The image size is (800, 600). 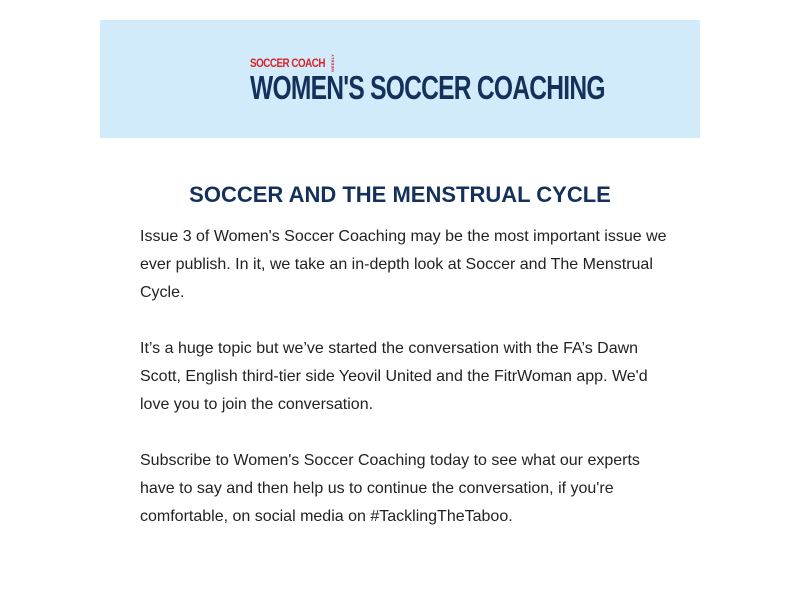 I want to click on logo-top-row: SOCCER COACH WEEKLY, so click(x=292, y=63).